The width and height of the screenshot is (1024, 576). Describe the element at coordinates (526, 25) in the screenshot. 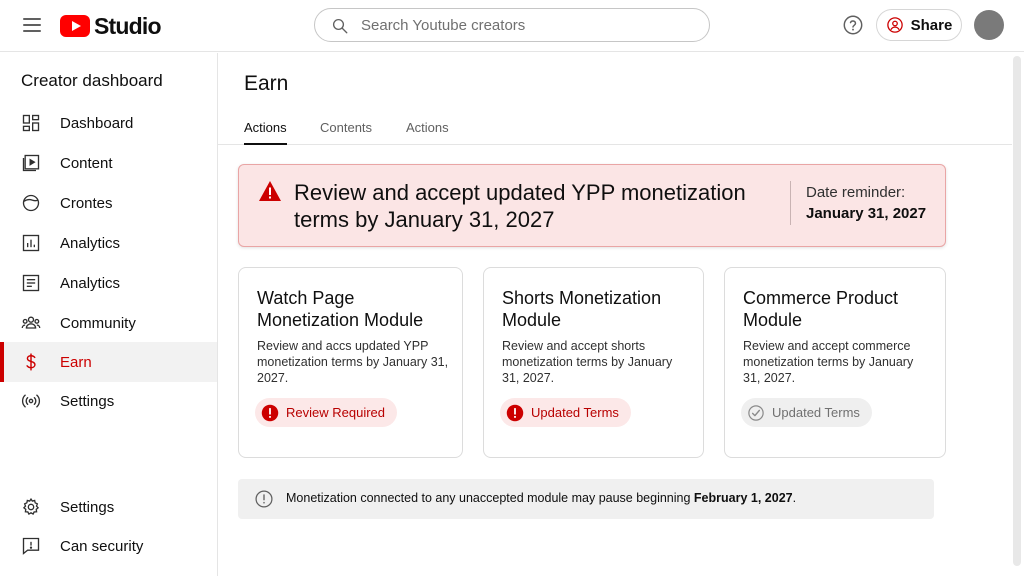

I see `search-input` at that location.